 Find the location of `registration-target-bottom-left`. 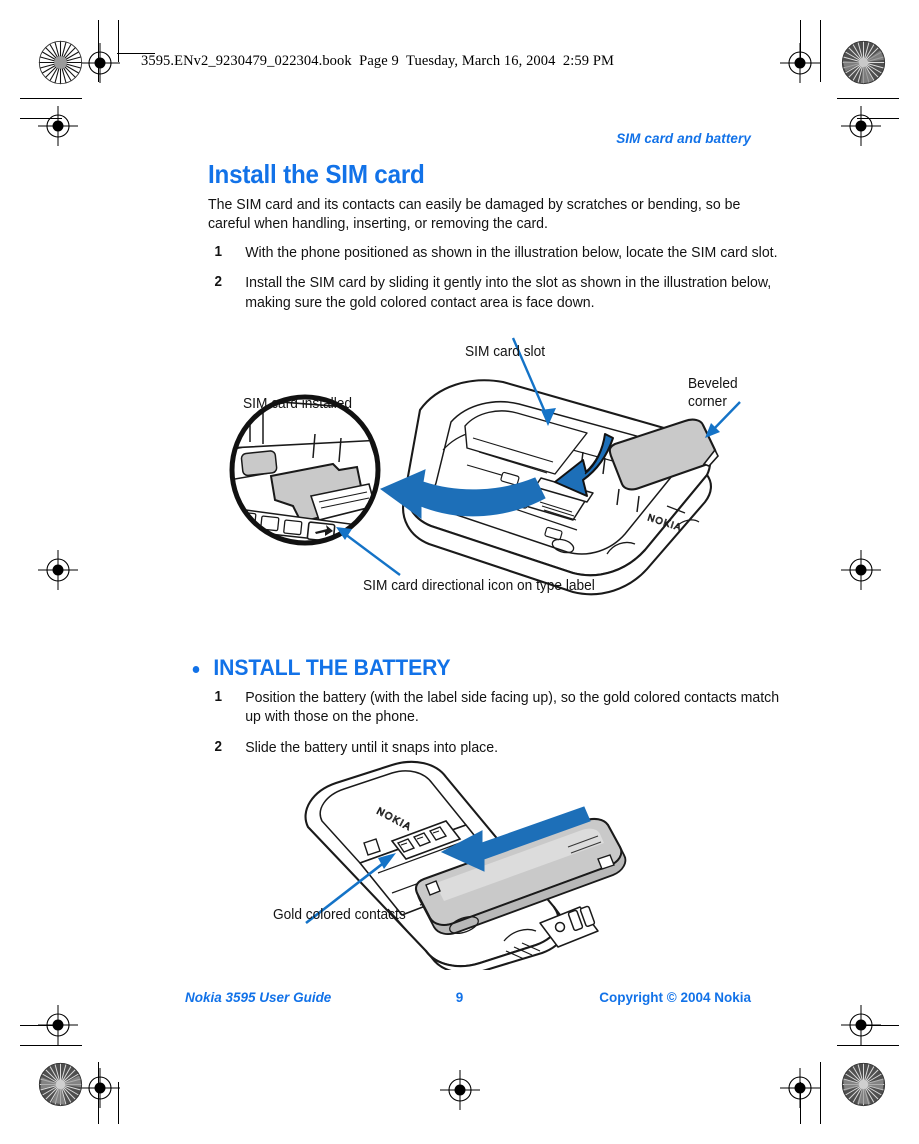

registration-target-bottom-left is located at coordinates (100, 1088).